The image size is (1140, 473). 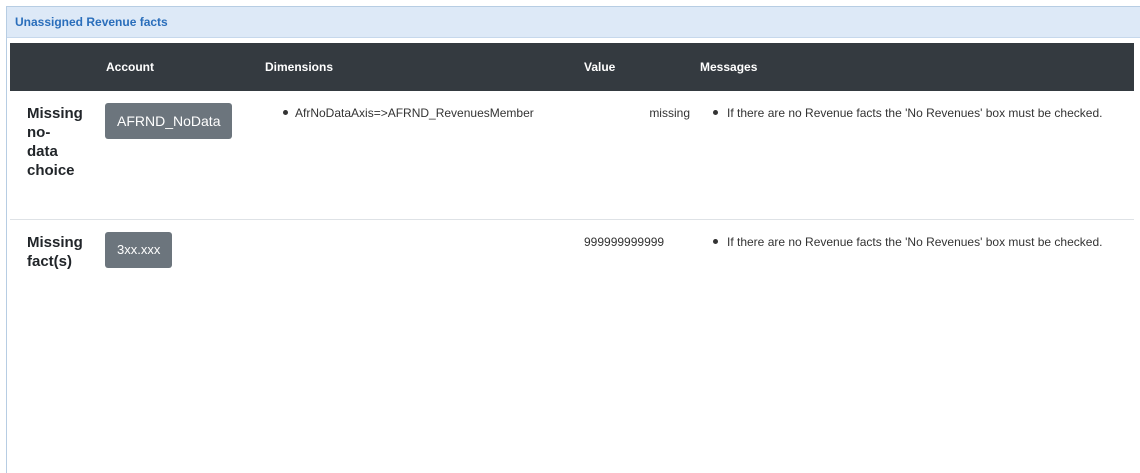 I want to click on row-label: Missing fact(s), so click(x=57, y=327).